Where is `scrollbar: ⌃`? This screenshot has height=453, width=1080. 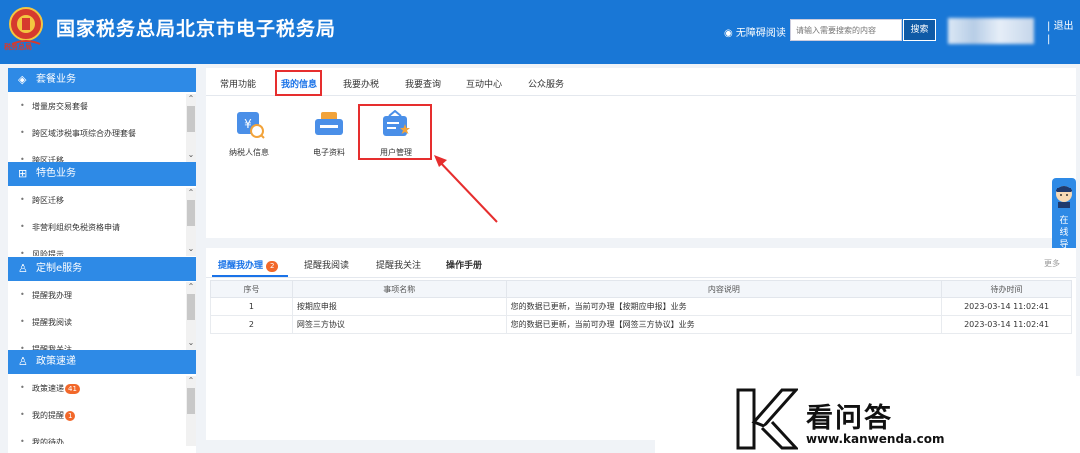 scrollbar: ⌃ is located at coordinates (191, 411).